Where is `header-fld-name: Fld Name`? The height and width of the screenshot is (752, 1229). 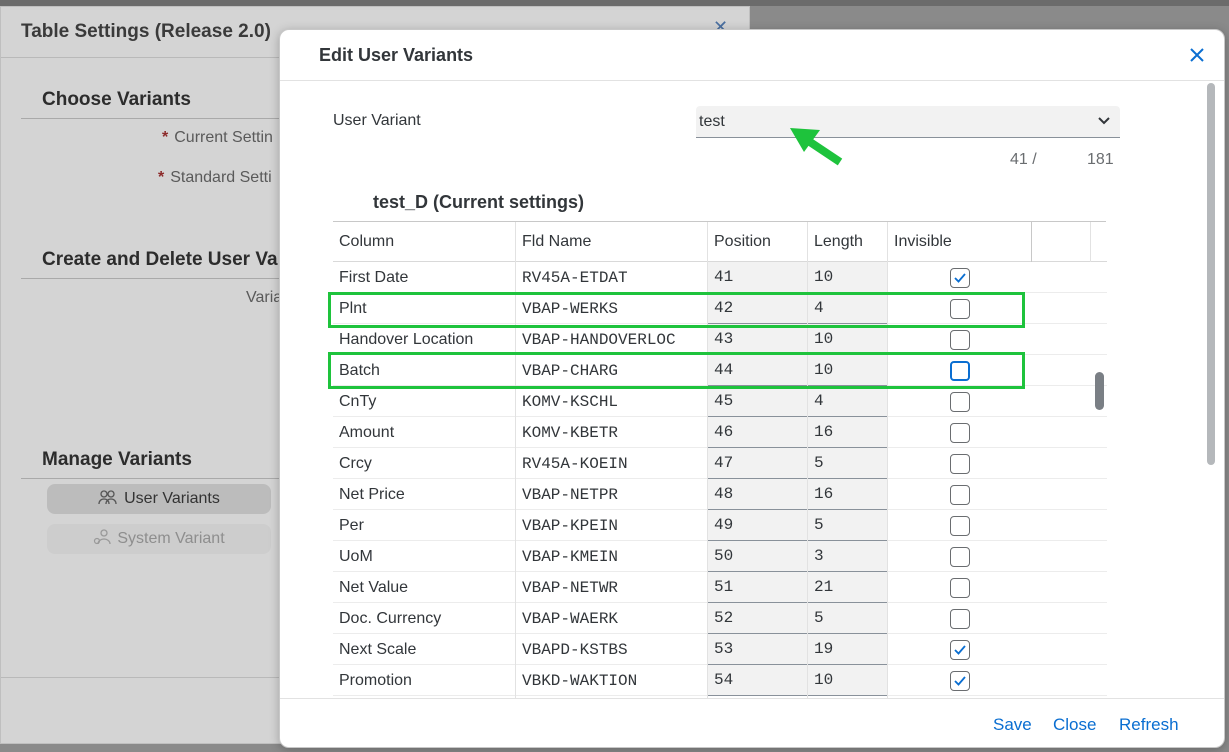 header-fld-name: Fld Name is located at coordinates (612, 242).